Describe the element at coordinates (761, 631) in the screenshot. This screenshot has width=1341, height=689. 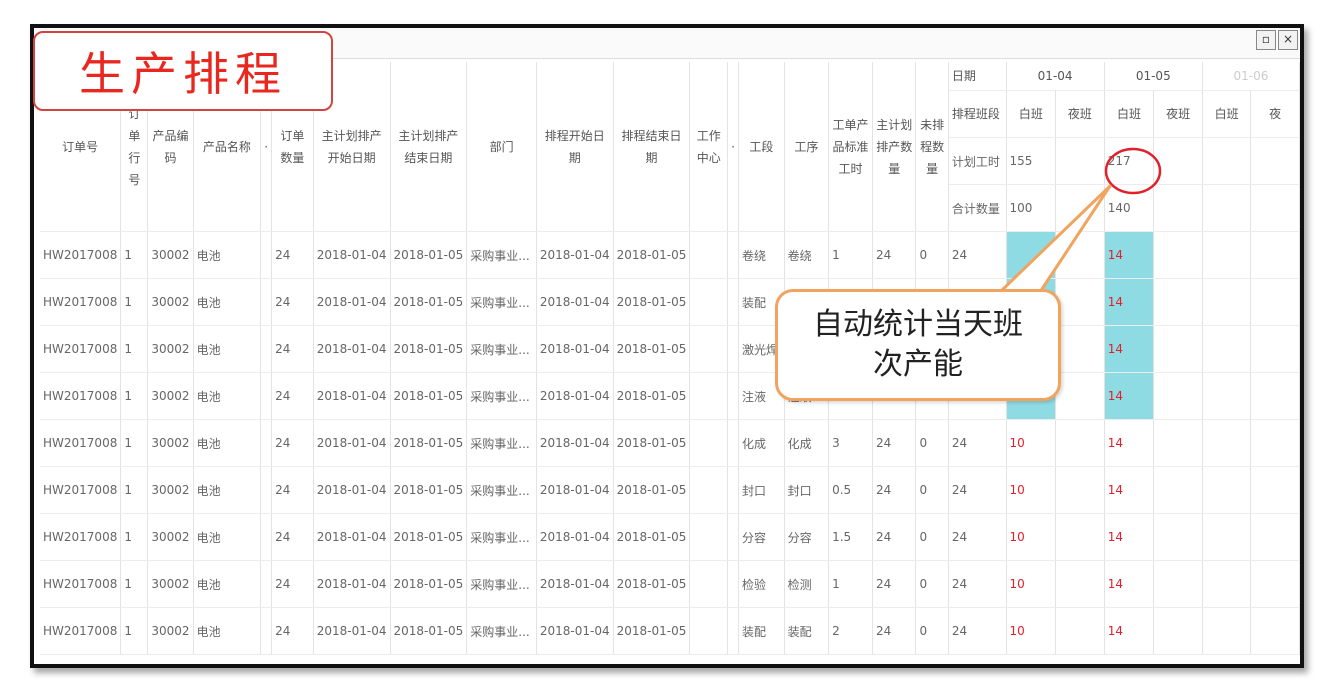
I see `cell-seg: 装配` at that location.